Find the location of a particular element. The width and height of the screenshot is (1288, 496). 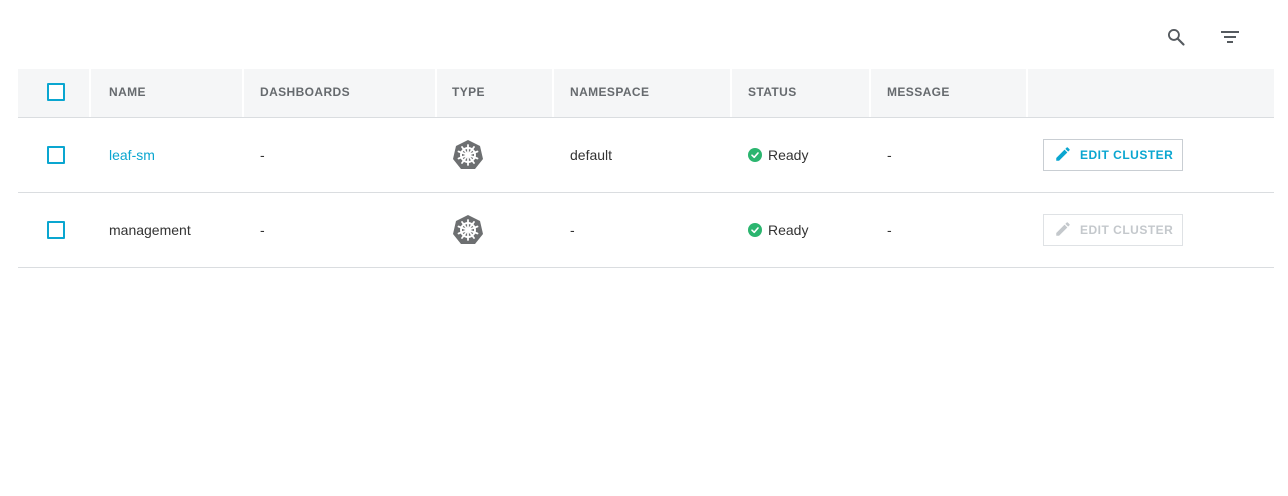

column-header-message: MESSAGE is located at coordinates (918, 93).